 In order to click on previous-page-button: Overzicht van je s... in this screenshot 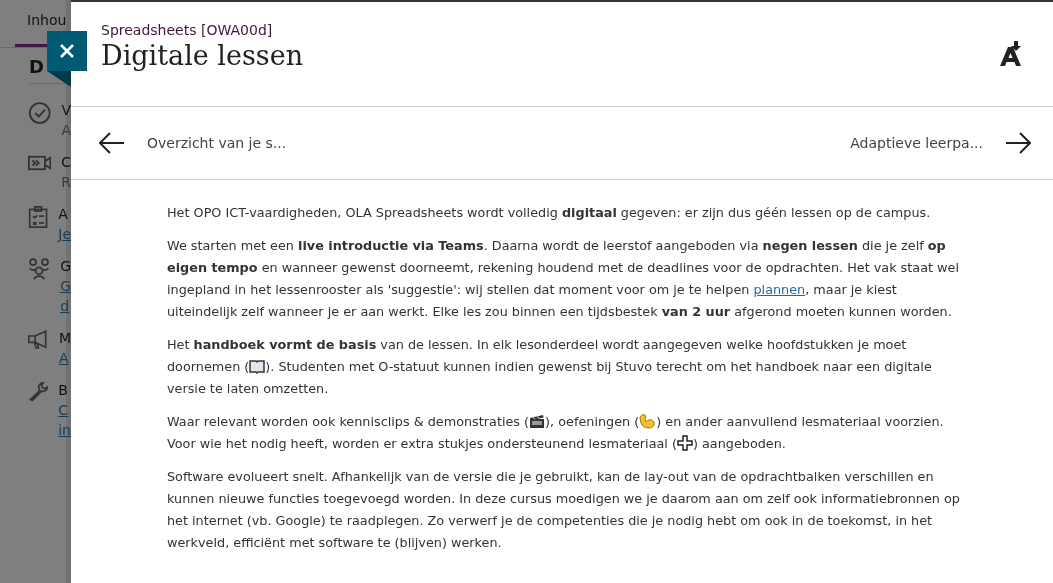, I will do `click(193, 143)`.